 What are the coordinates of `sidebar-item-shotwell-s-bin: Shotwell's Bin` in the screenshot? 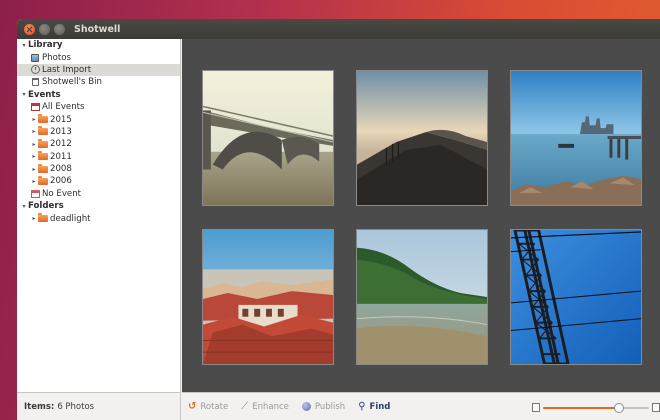 It's located at (98, 82).